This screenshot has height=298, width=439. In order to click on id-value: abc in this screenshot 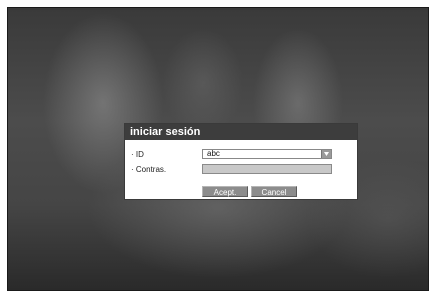, I will do `click(213, 153)`.